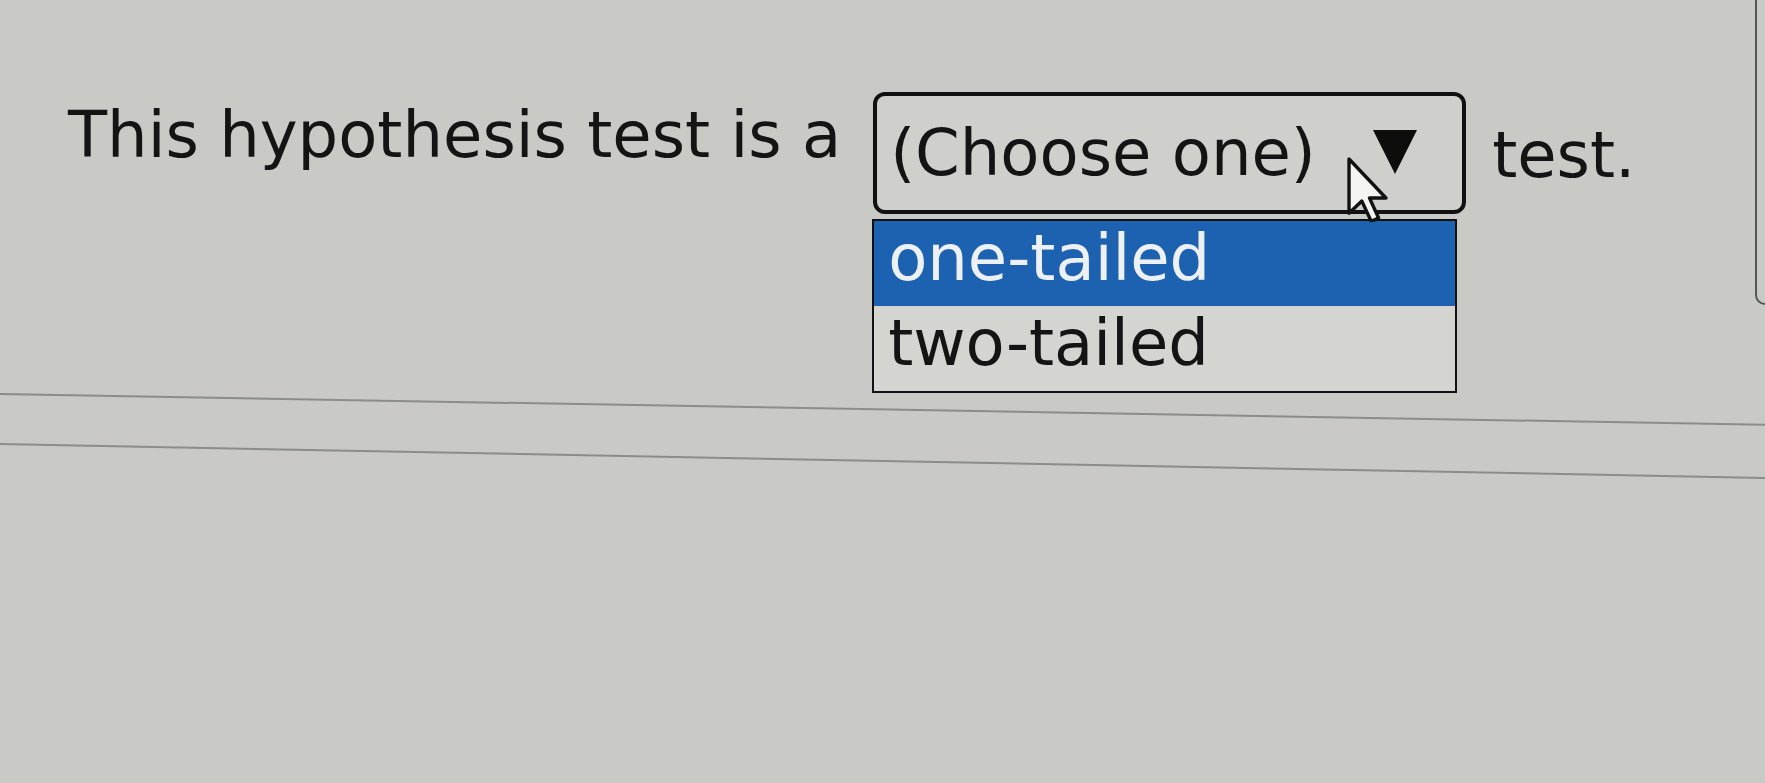 This screenshot has height=783, width=1765. What do you see at coordinates (455, 135) in the screenshot?
I see `question-text: This hypothesis test is a` at bounding box center [455, 135].